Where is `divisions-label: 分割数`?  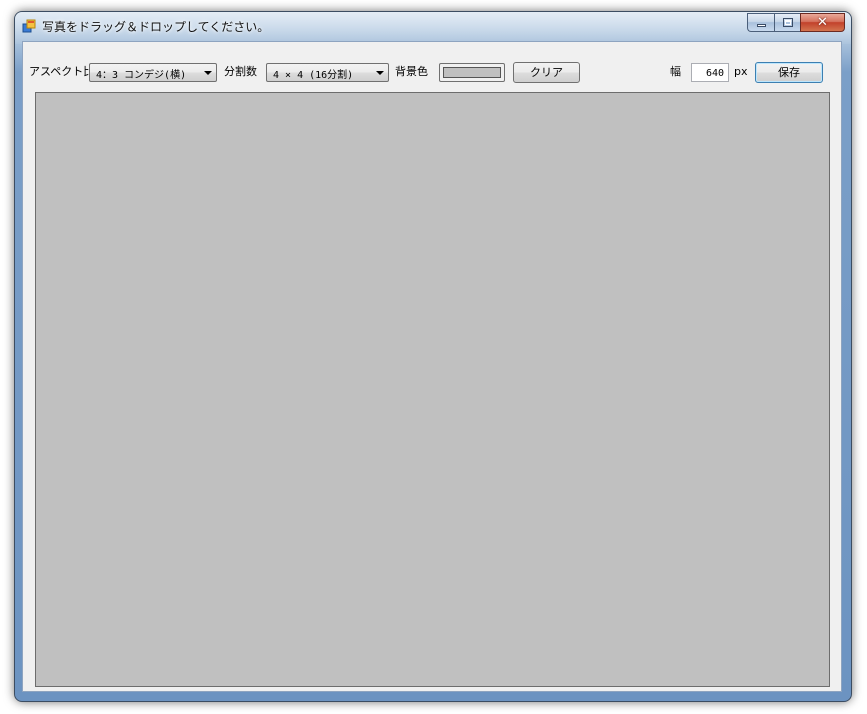 divisions-label: 分割数 is located at coordinates (240, 71).